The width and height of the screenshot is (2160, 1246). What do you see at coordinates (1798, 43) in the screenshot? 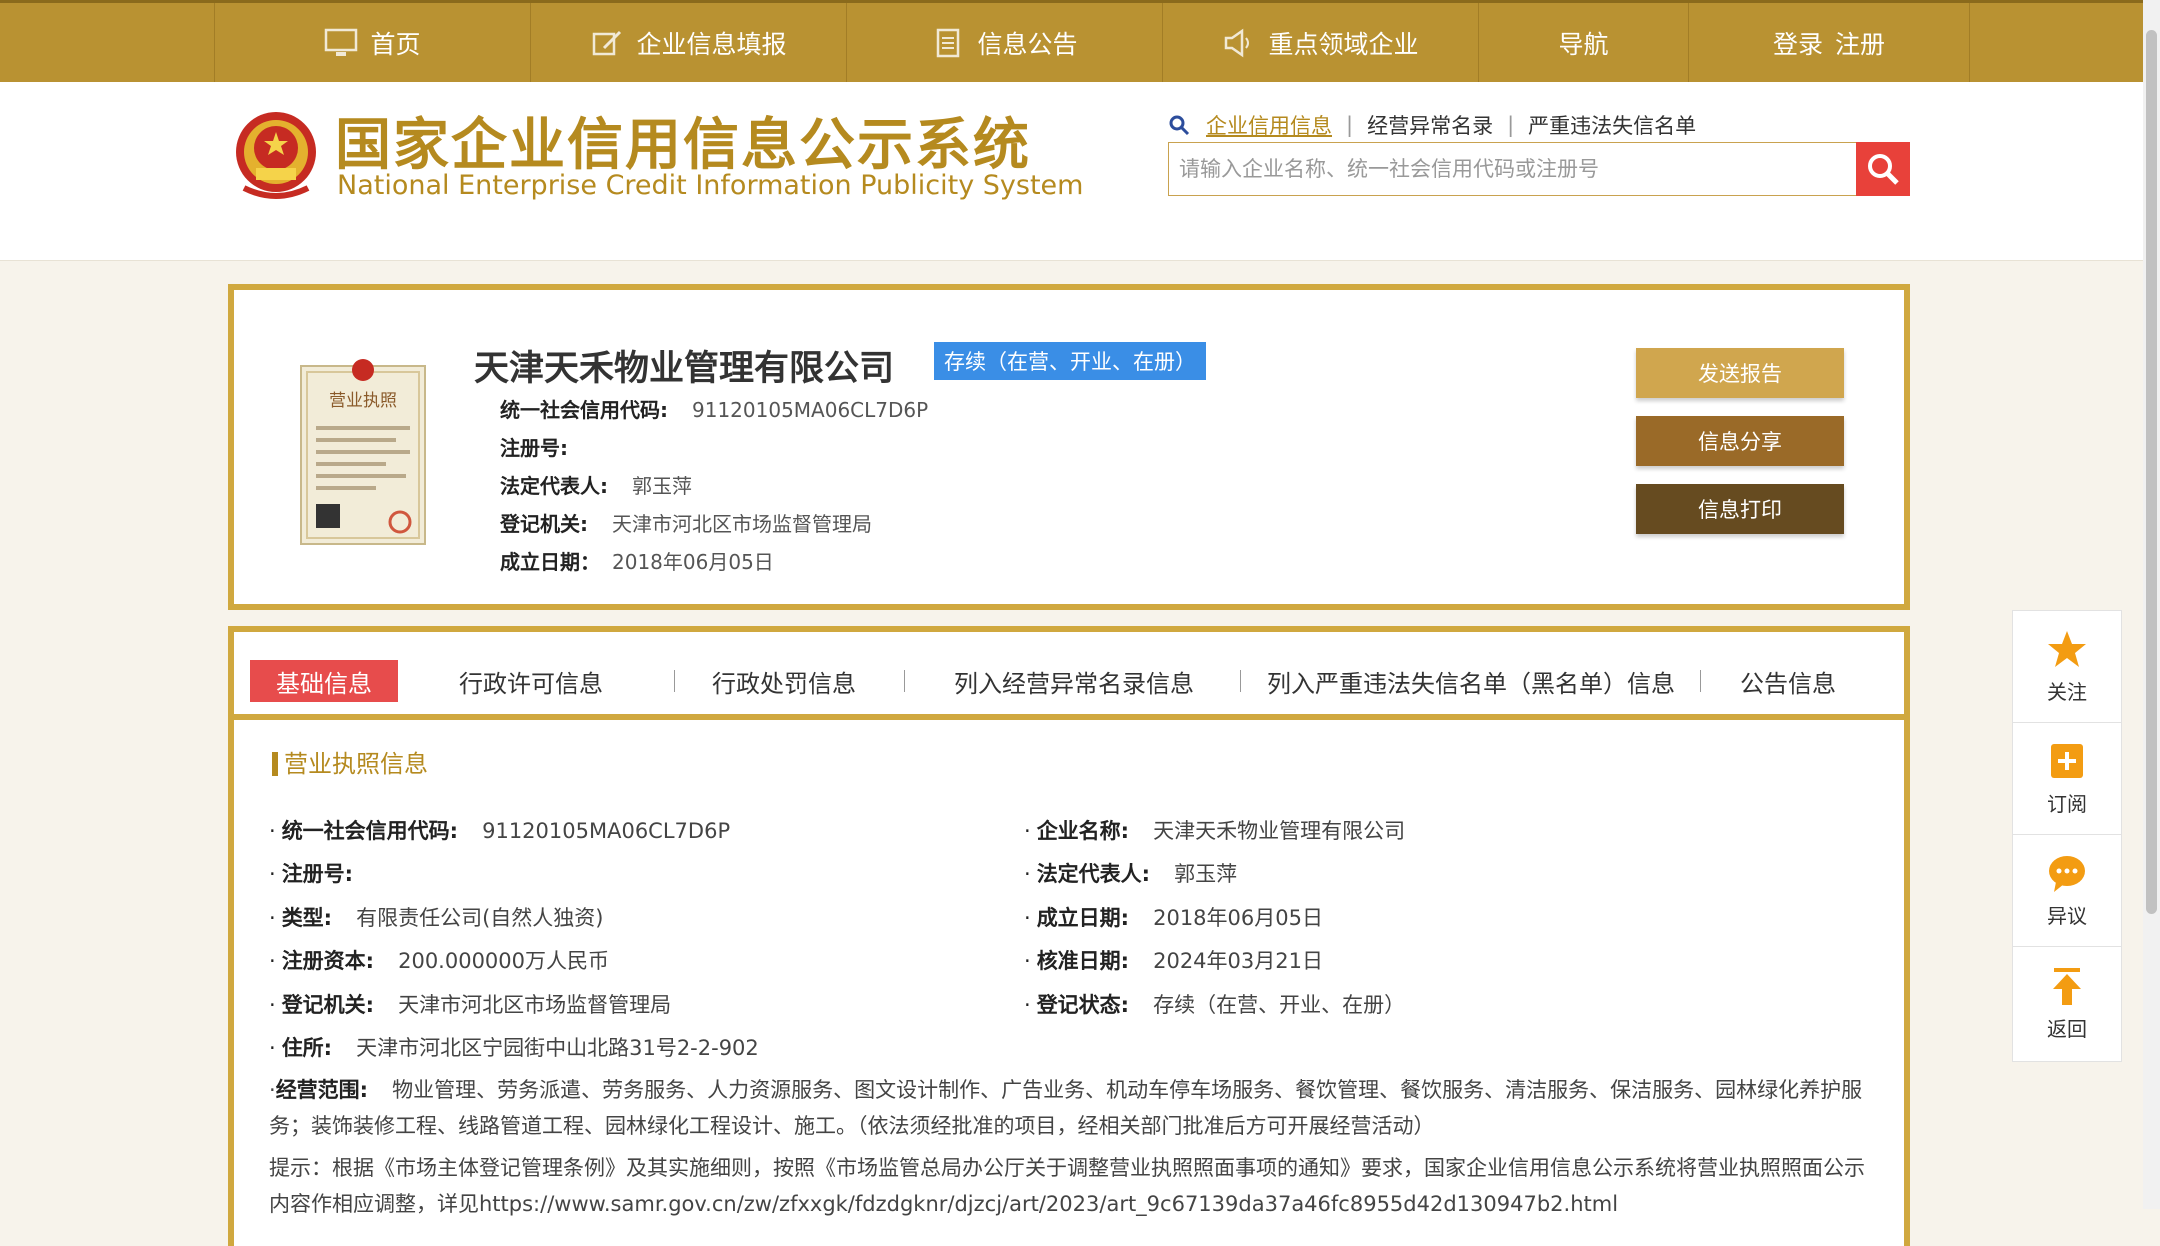
I see `login-link: 登录` at bounding box center [1798, 43].